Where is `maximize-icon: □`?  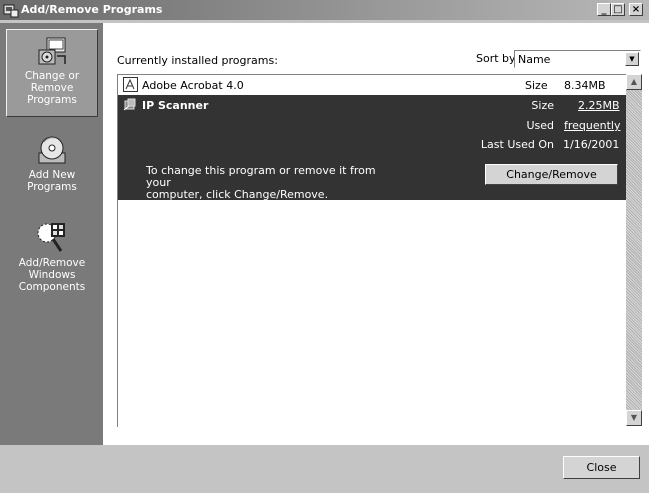 maximize-icon: □ is located at coordinates (618, 9).